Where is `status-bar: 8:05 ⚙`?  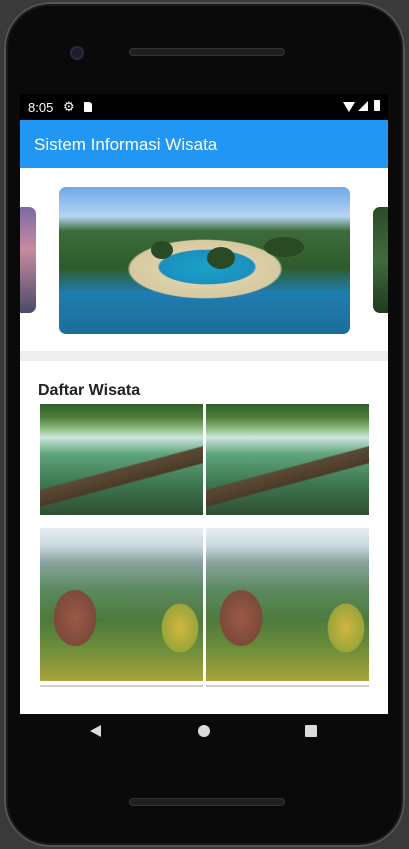 status-bar: 8:05 ⚙ is located at coordinates (204, 107).